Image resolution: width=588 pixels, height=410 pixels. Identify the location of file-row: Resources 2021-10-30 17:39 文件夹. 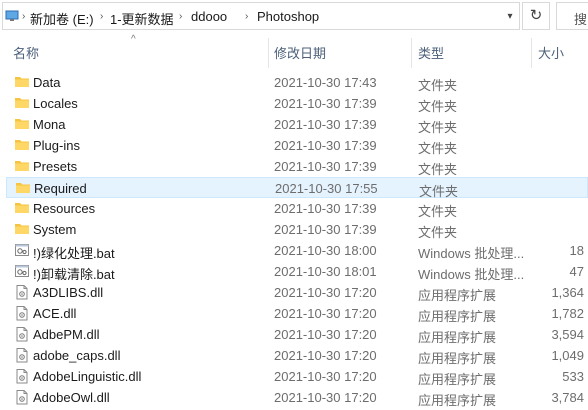
(297, 208).